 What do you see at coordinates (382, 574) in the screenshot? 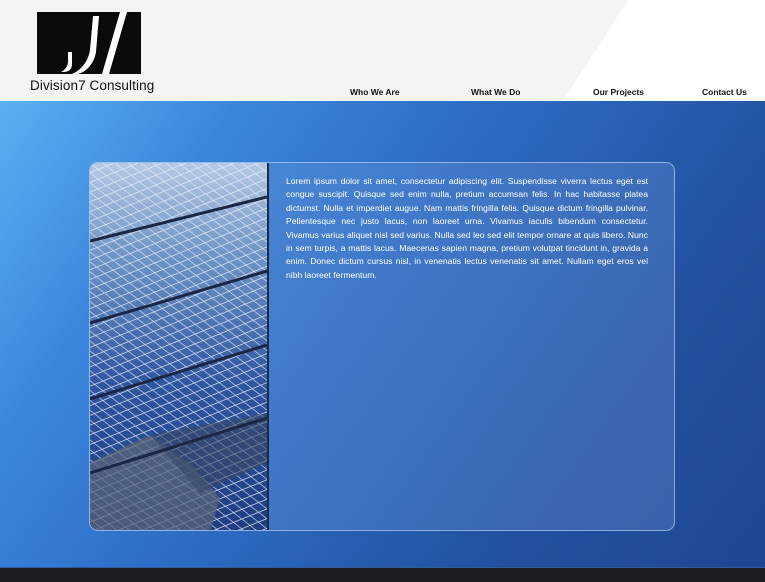
I see `footer-bar` at bounding box center [382, 574].